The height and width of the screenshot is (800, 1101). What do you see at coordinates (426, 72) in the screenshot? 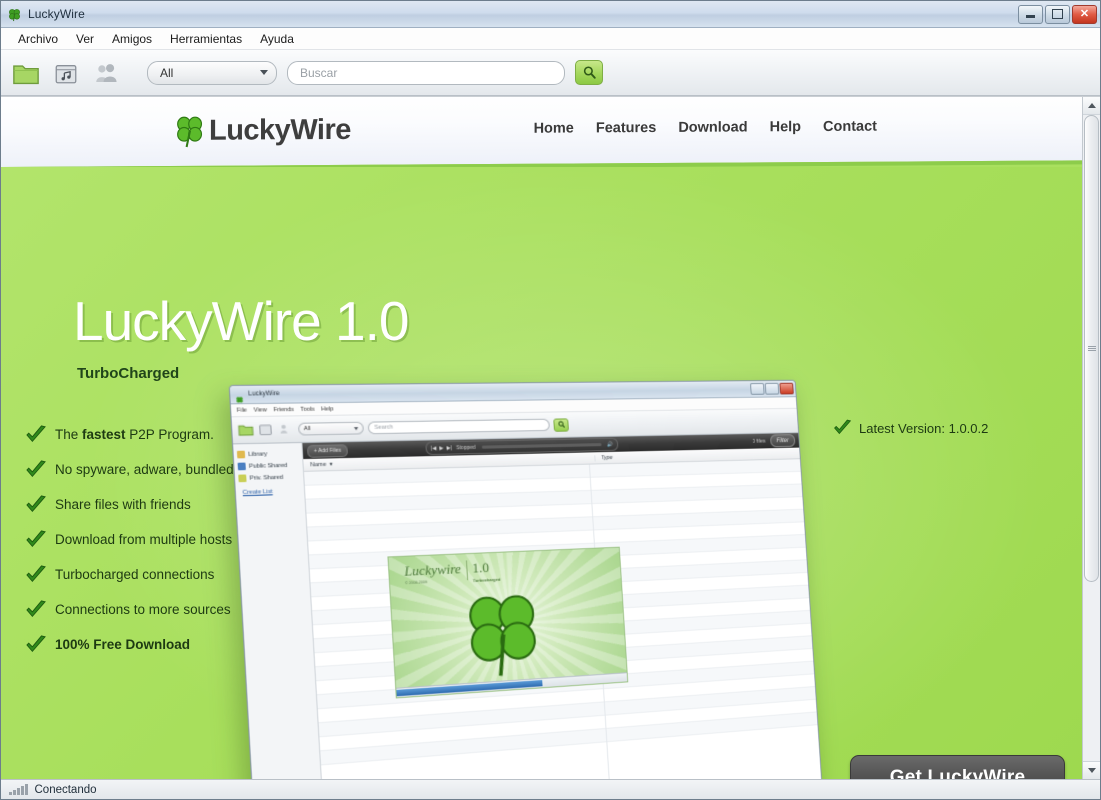
I see `search-input: Buscar` at bounding box center [426, 72].